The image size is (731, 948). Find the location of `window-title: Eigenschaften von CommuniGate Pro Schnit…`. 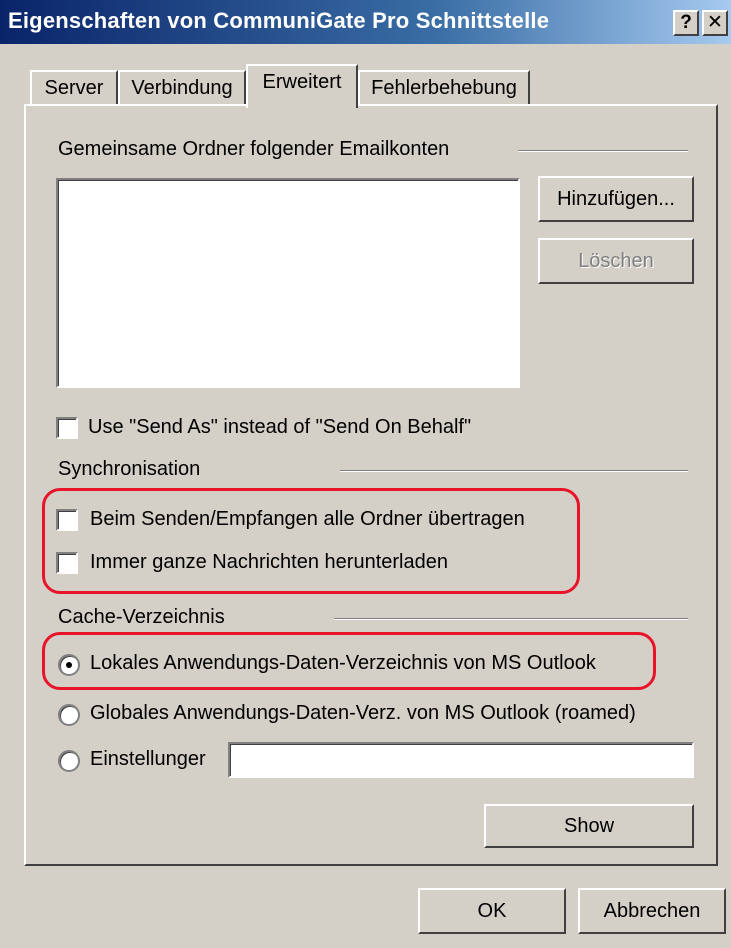

window-title: Eigenschaften von CommuniGate Pro Schnit… is located at coordinates (279, 20).